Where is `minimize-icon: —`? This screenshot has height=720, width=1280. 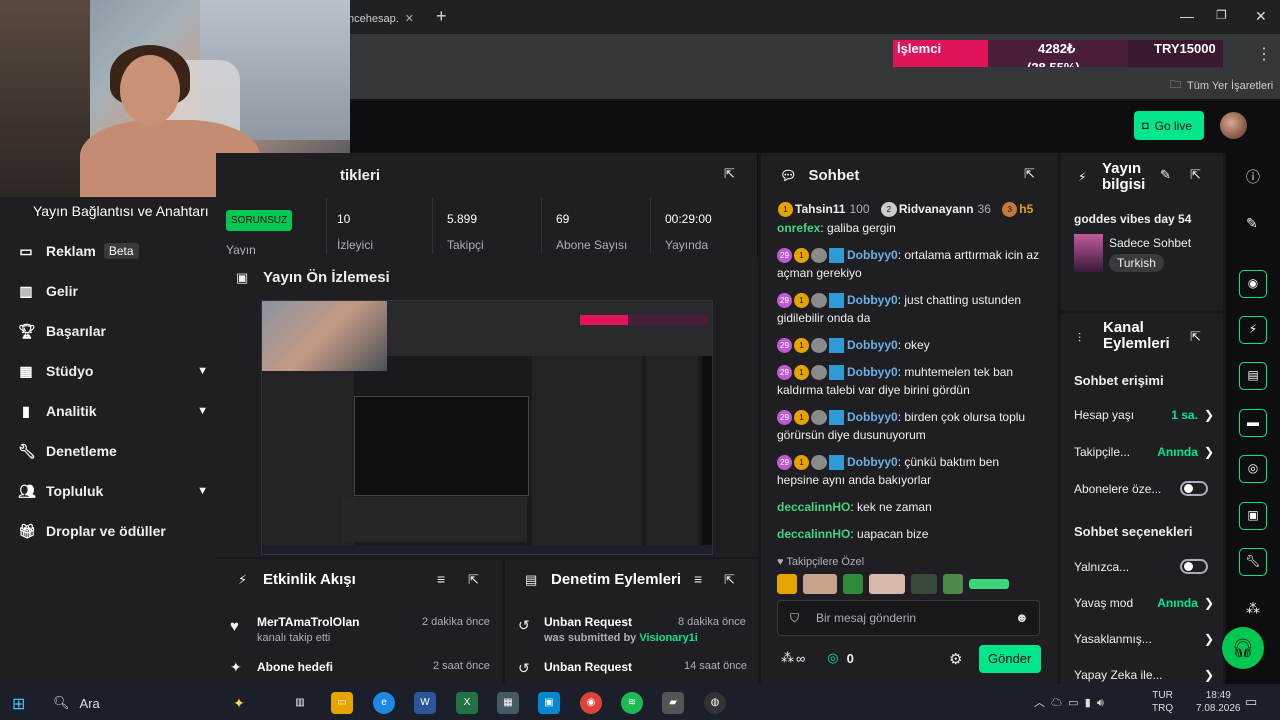
minimize-icon: — is located at coordinates (1187, 16).